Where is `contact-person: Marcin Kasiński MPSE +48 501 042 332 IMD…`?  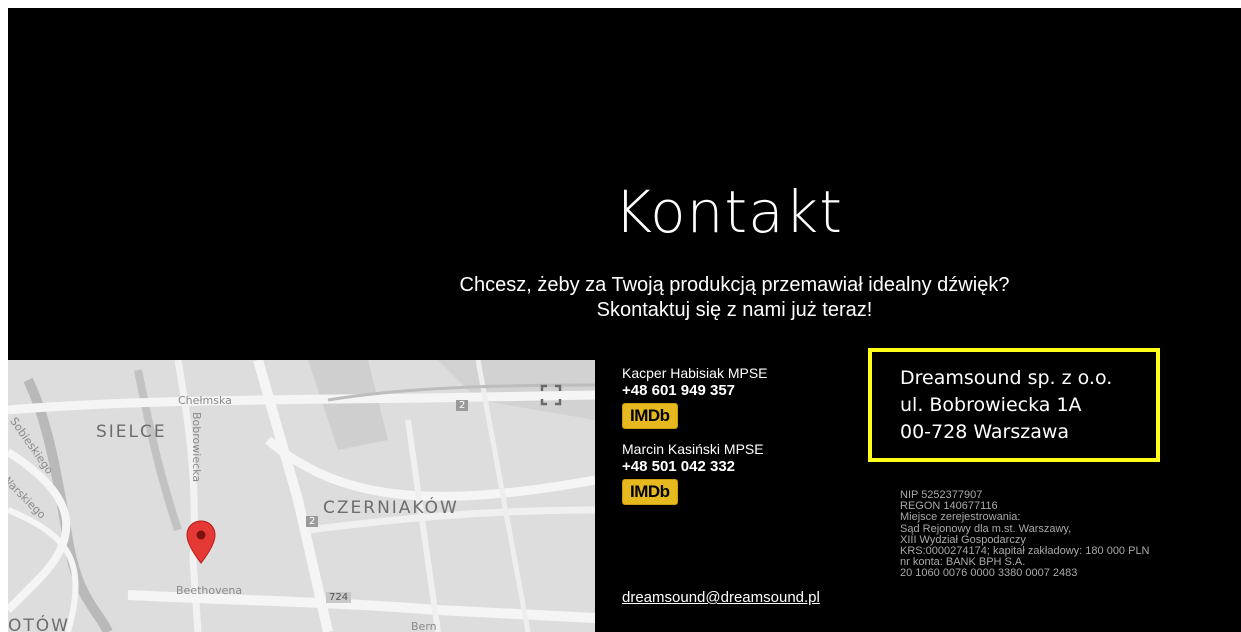 contact-person: Marcin Kasiński MPSE +48 501 042 332 IMD… is located at coordinates (742, 473).